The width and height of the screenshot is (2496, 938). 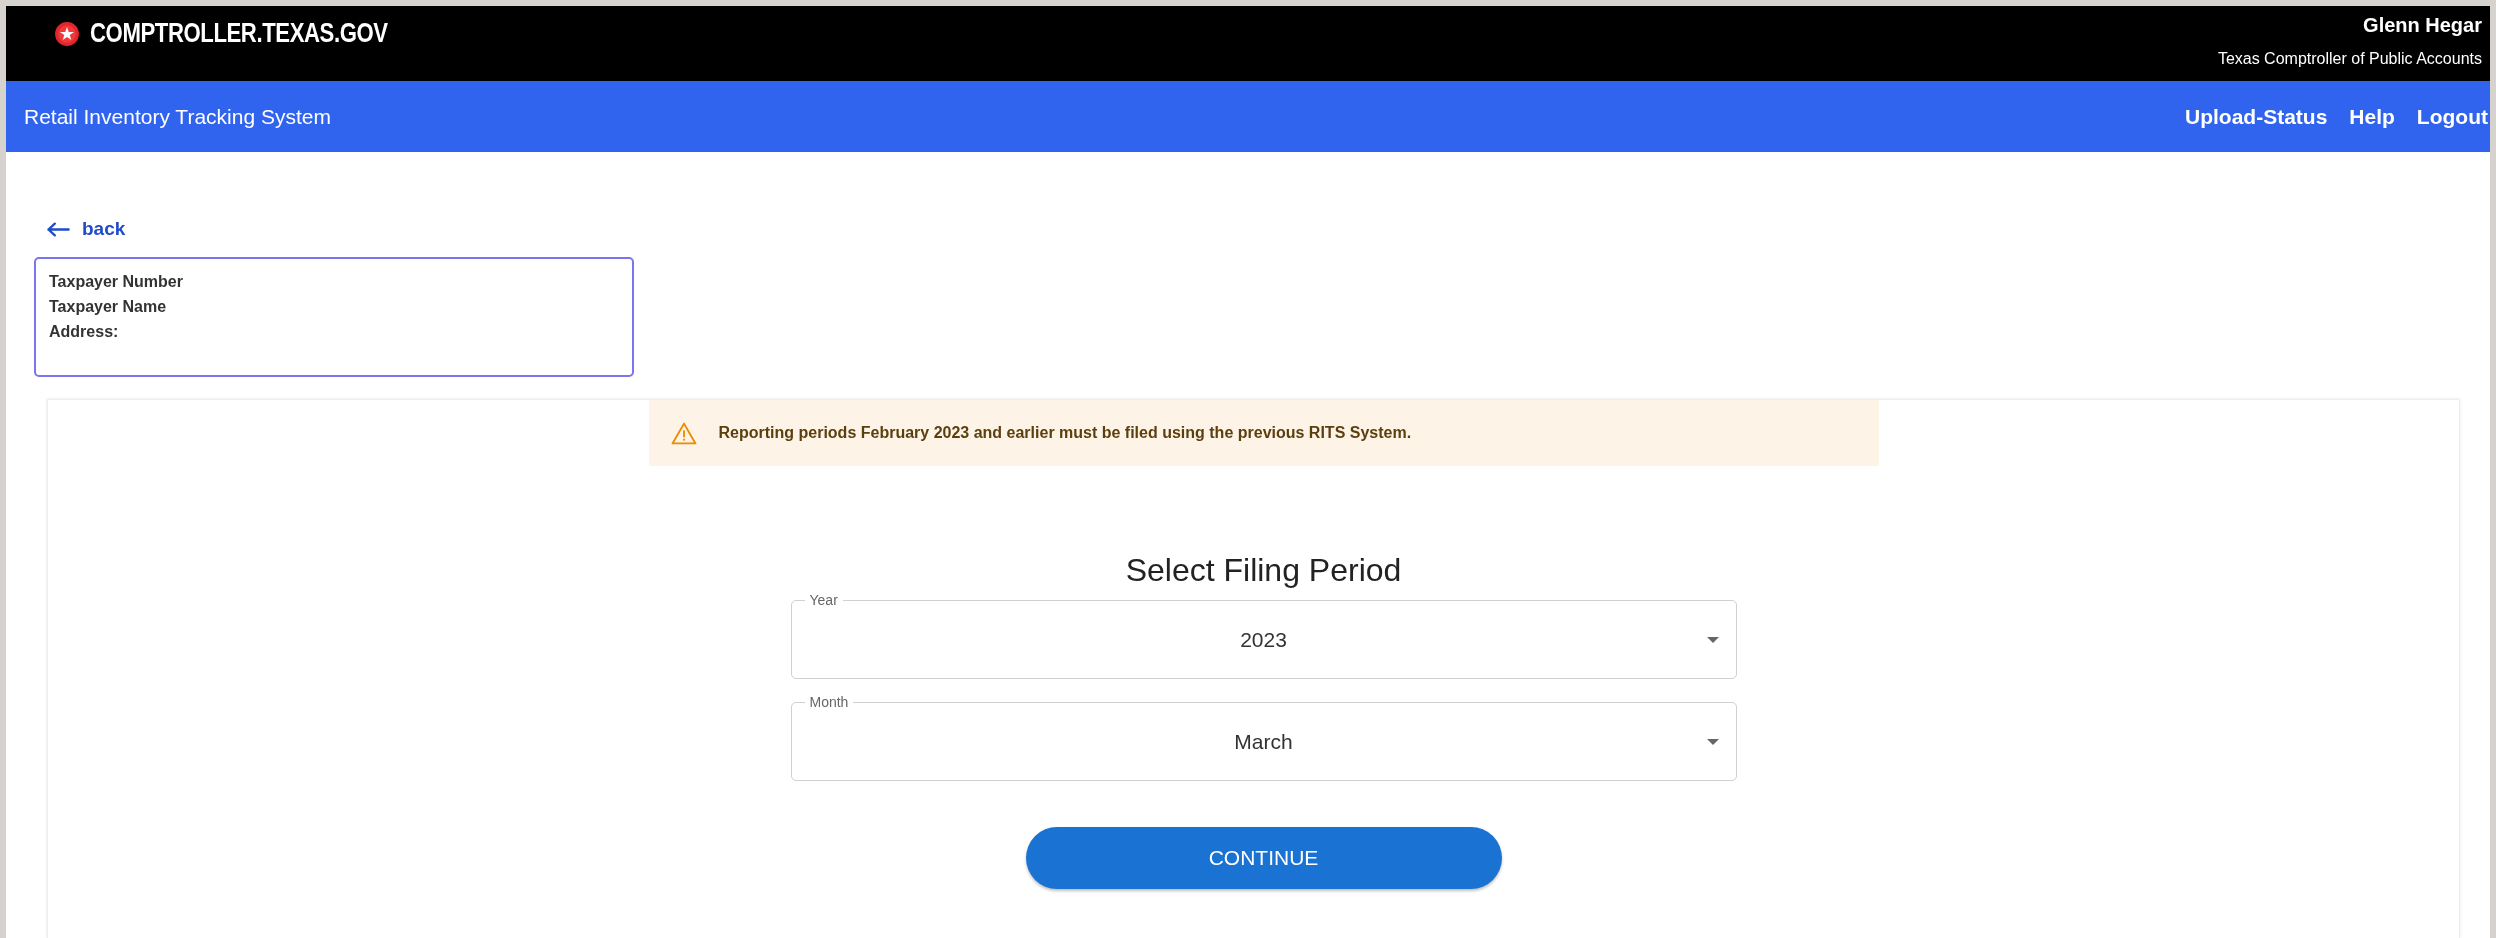 What do you see at coordinates (108, 307) in the screenshot?
I see `info-label: Taxpayer Name` at bounding box center [108, 307].